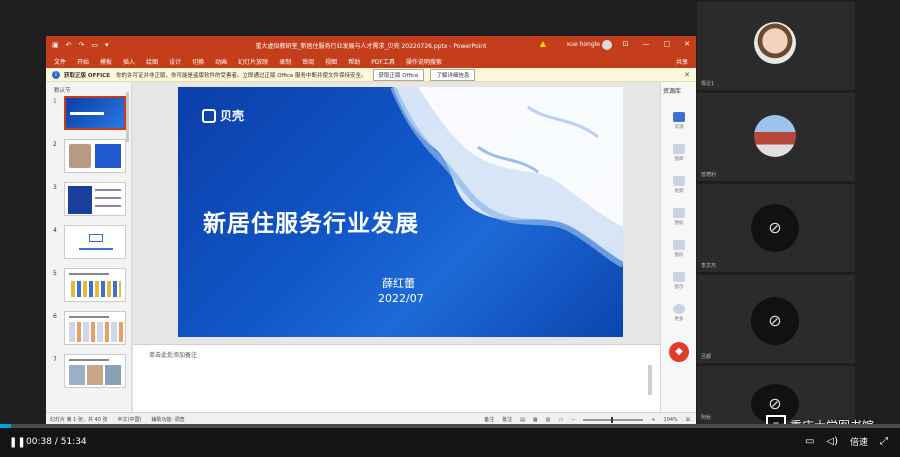  Describe the element at coordinates (88, 88) in the screenshot. I see `section-name: 默认节` at that location.